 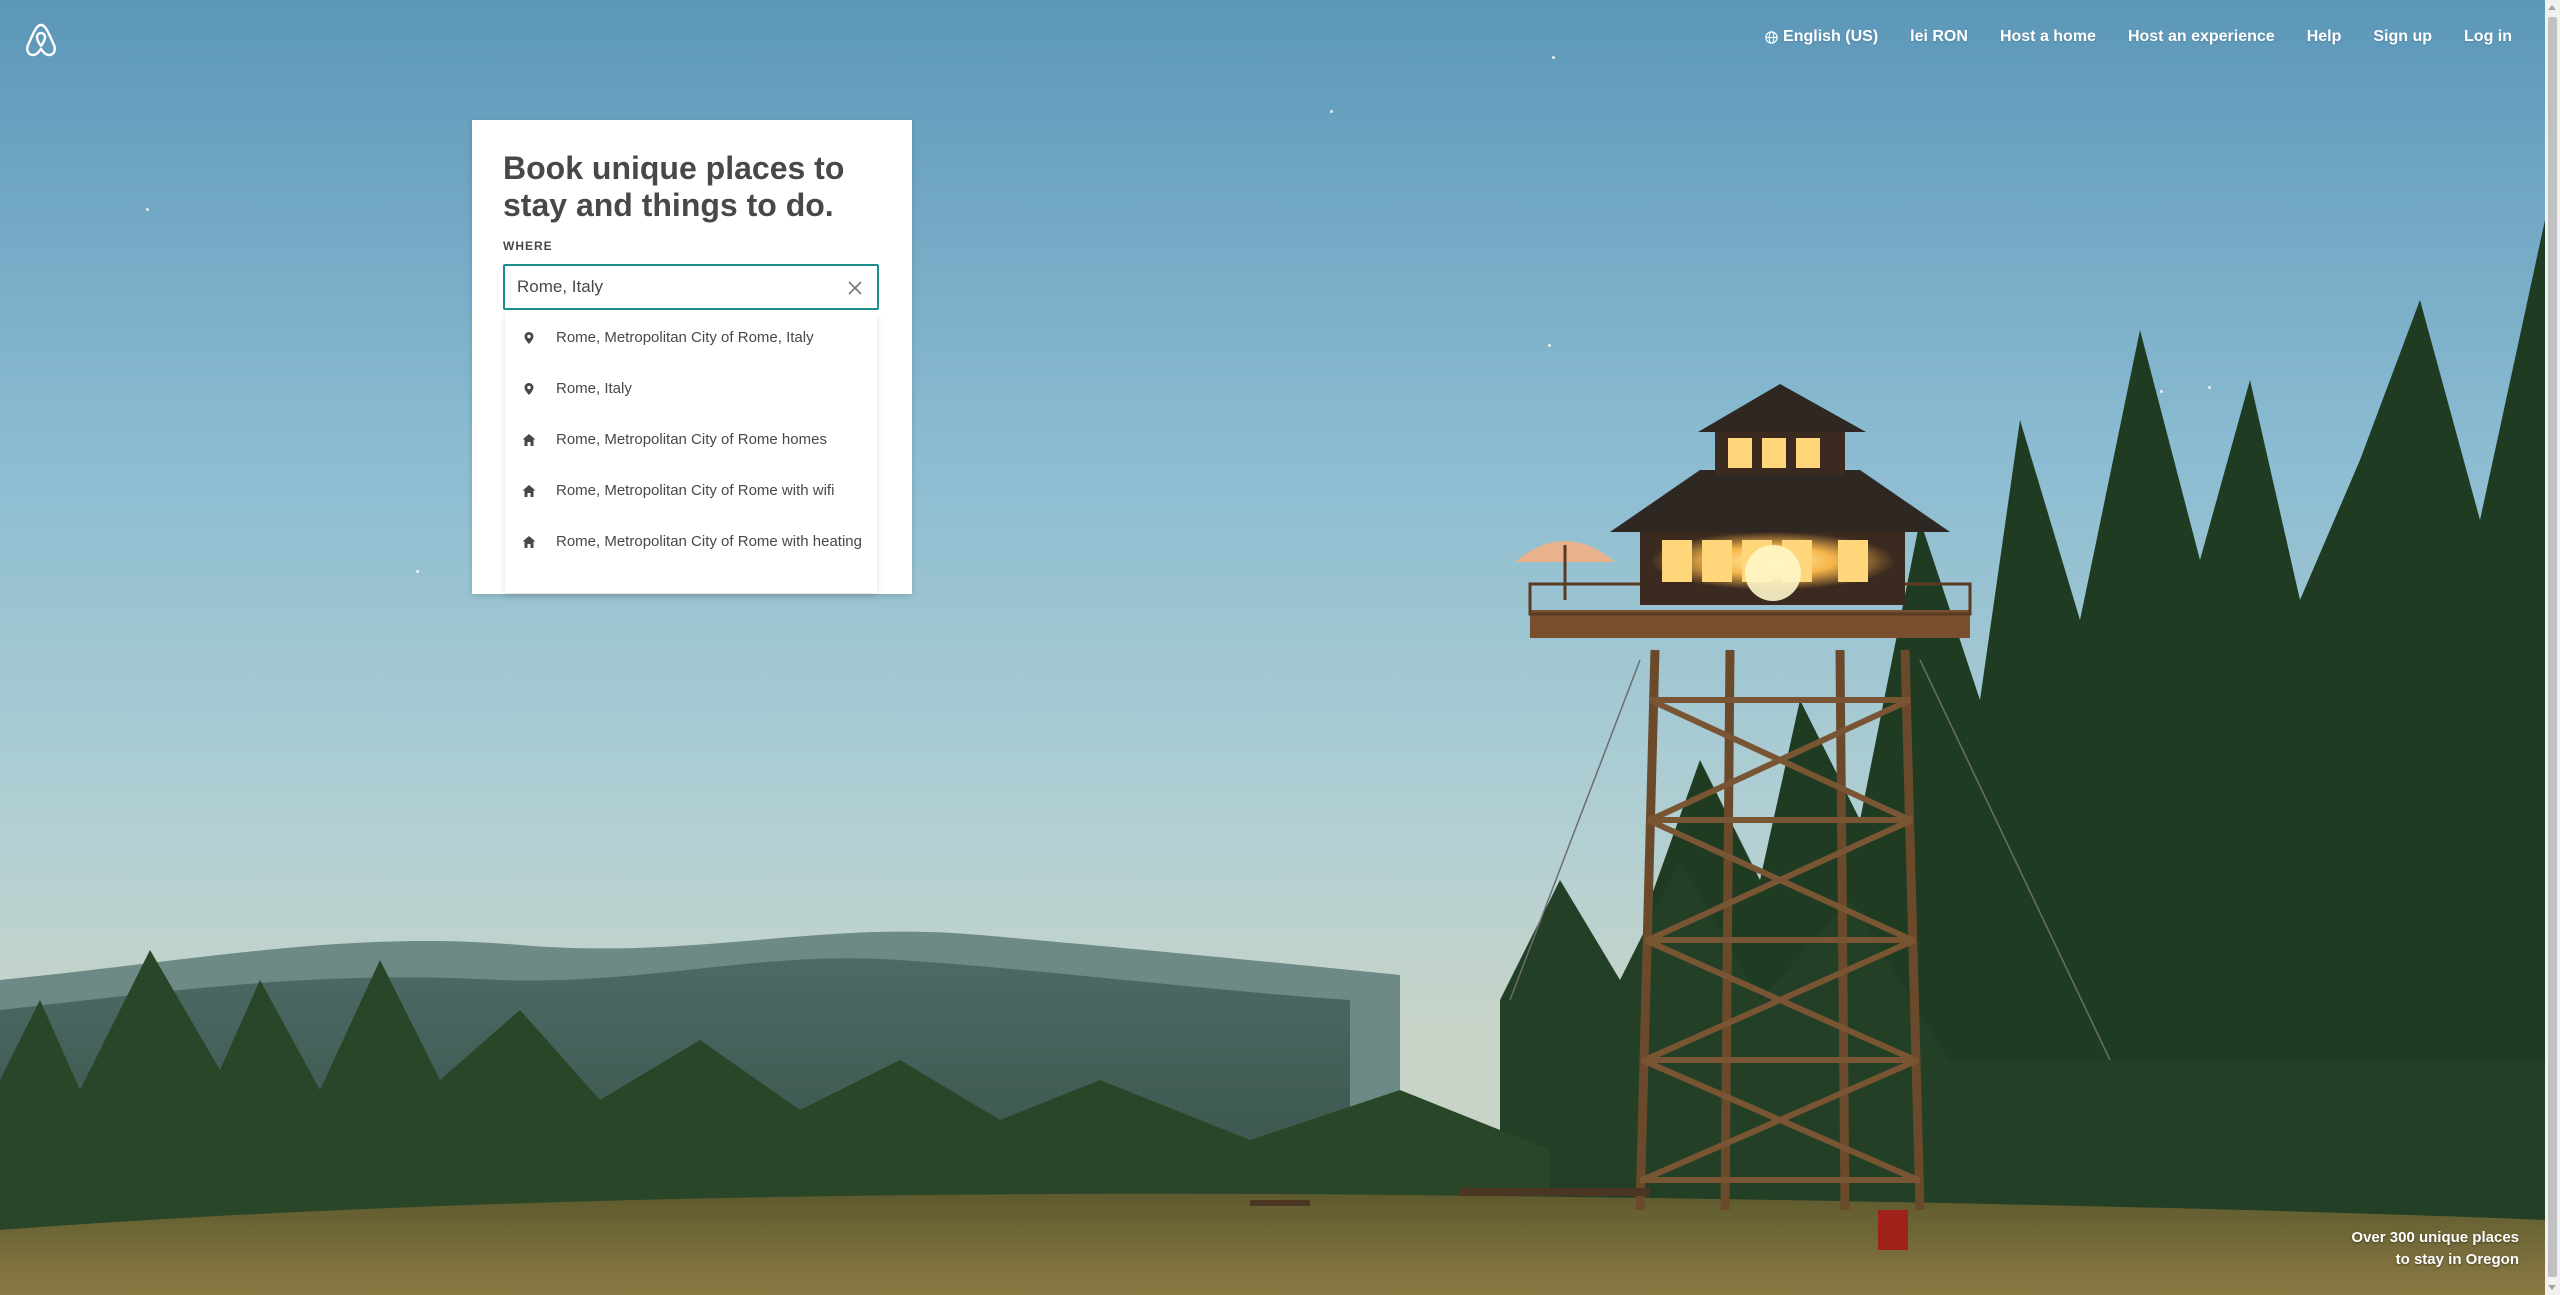 I want to click on caption-line-2: to stay in Oregon, so click(x=2457, y=1259).